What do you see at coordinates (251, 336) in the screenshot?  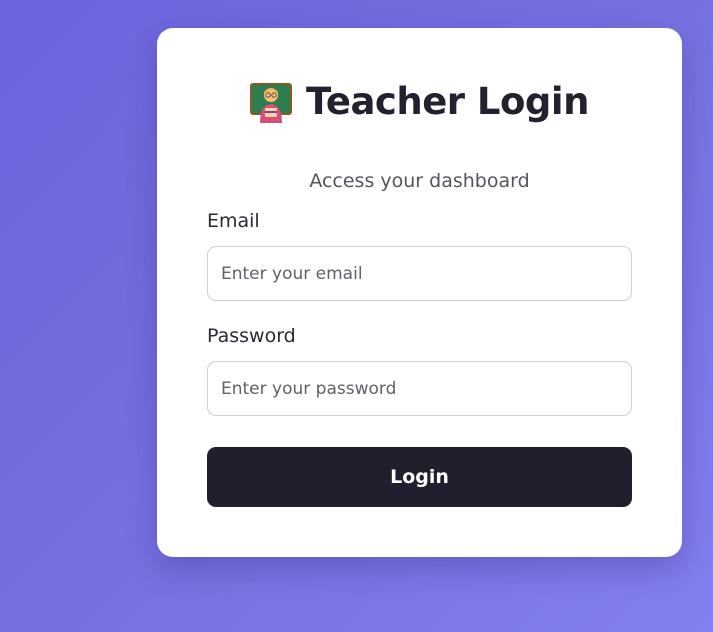 I see `password-label: Password` at bounding box center [251, 336].